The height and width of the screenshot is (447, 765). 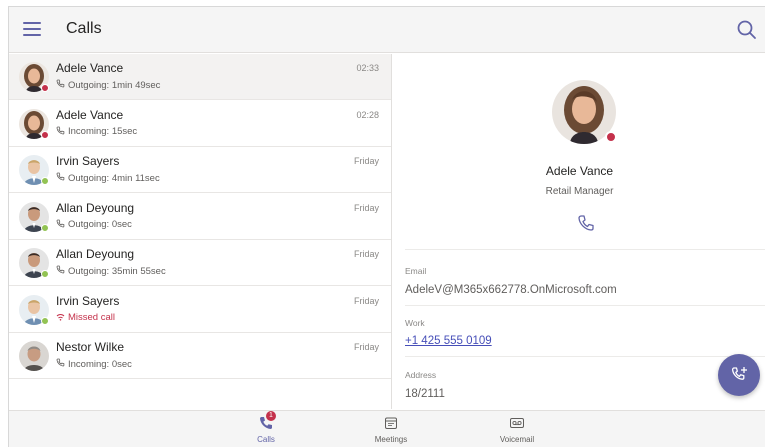 I want to click on call-time: 02:33, so click(x=367, y=68).